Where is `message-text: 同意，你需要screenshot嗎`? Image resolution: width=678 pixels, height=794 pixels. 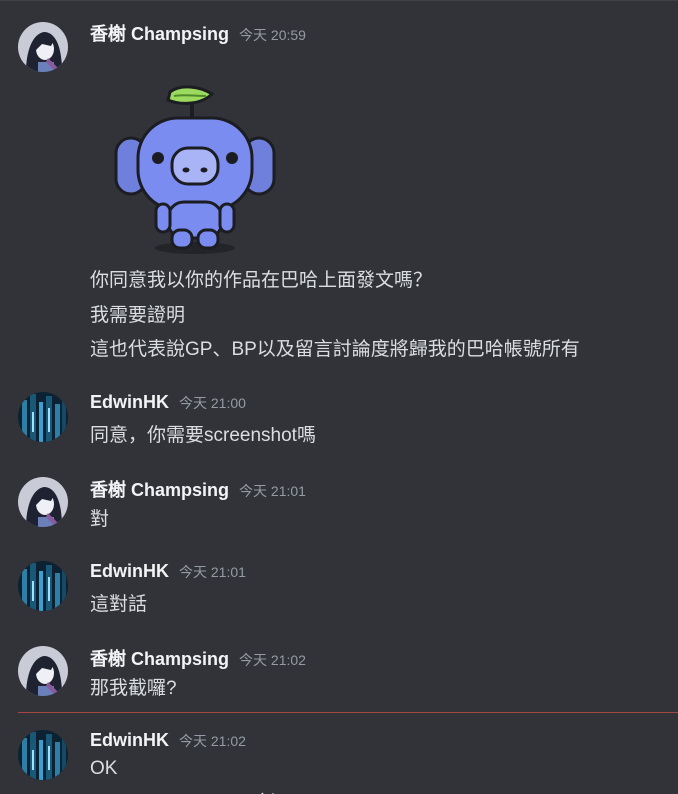
message-text: 同意，你需要screenshot嗎 is located at coordinates (203, 435).